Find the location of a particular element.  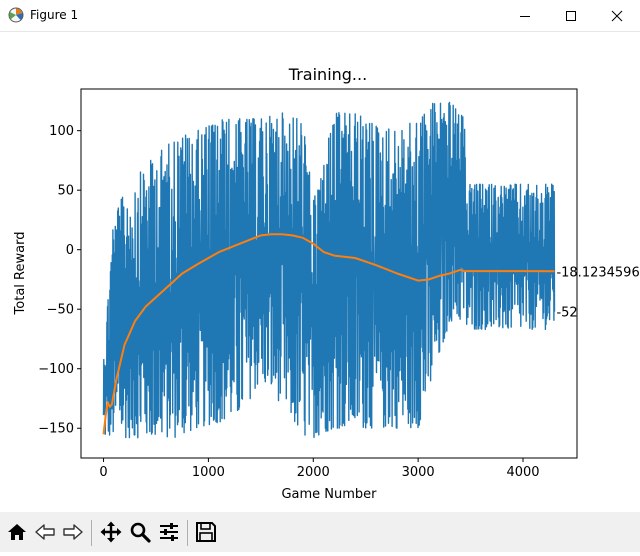

maximize-button is located at coordinates (571, 15).